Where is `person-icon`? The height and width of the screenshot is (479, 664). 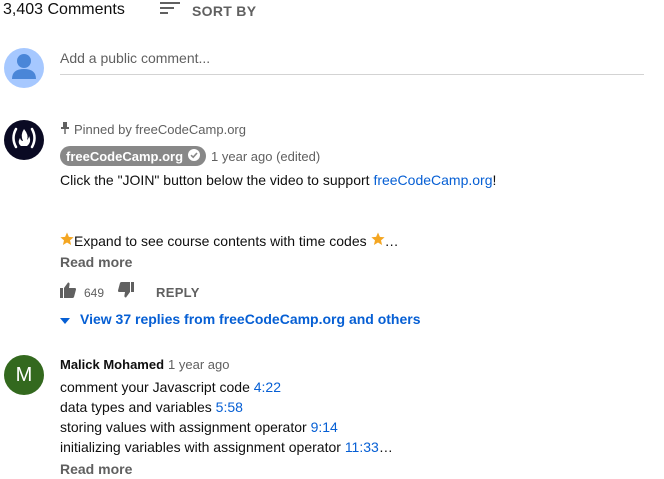
person-icon is located at coordinates (24, 68).